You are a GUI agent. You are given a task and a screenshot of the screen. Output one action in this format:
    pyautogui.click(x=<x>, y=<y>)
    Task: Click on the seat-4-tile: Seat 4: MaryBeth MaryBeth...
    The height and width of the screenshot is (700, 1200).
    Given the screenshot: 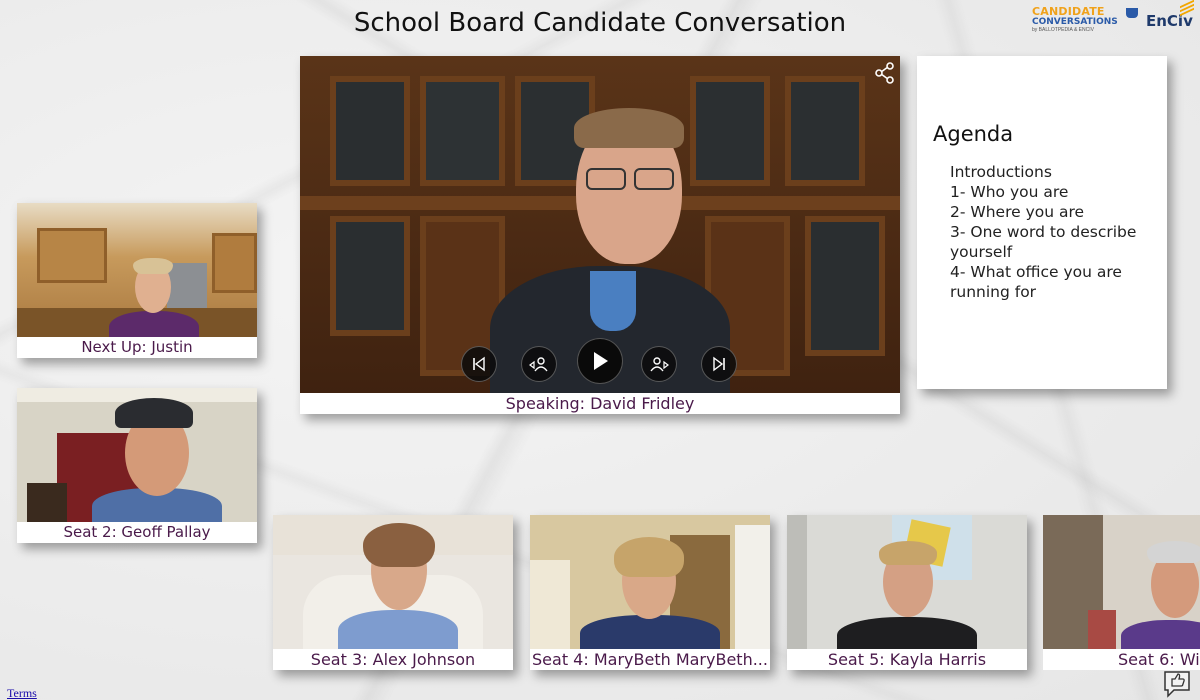 What is the action you would take?
    pyautogui.click(x=650, y=592)
    